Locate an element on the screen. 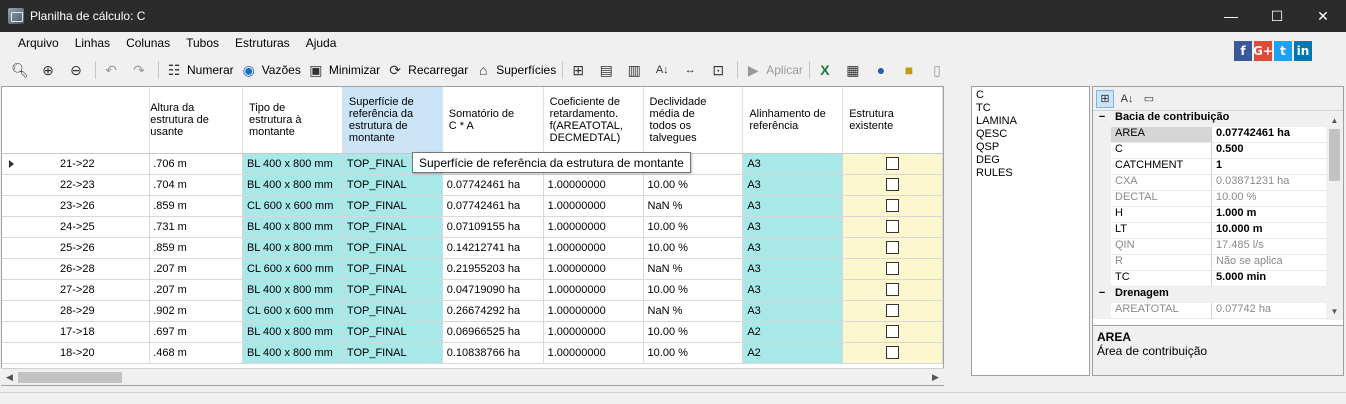 This screenshot has width=1346, height=404. minimize-button: — is located at coordinates (1231, 16).